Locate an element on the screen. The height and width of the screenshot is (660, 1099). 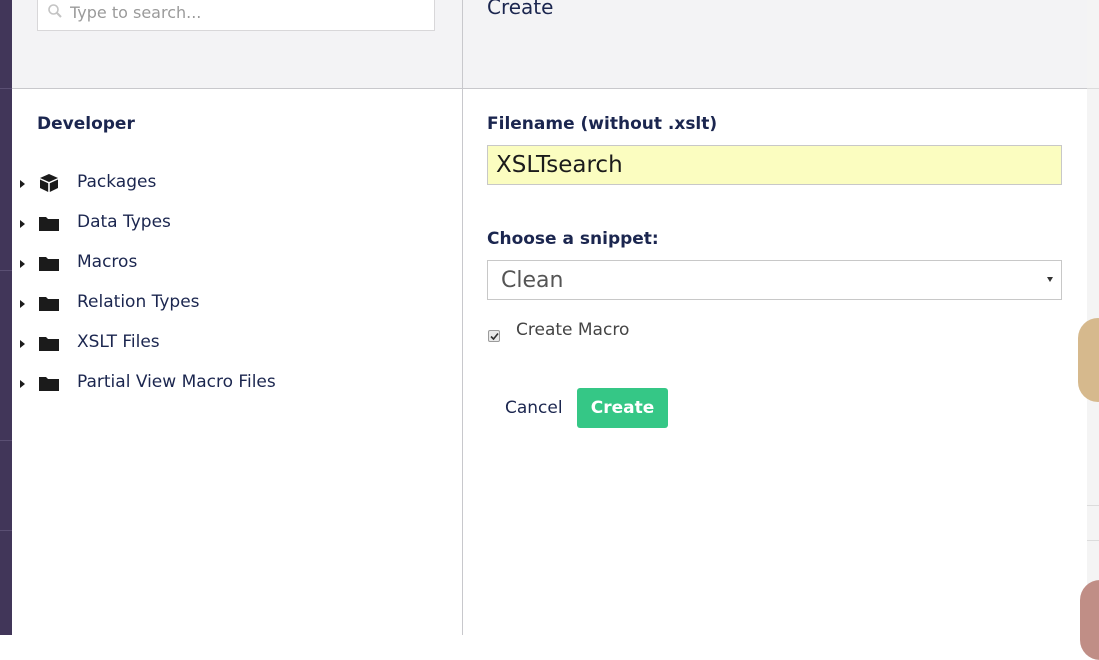
dialog-title: Create is located at coordinates (520, 9).